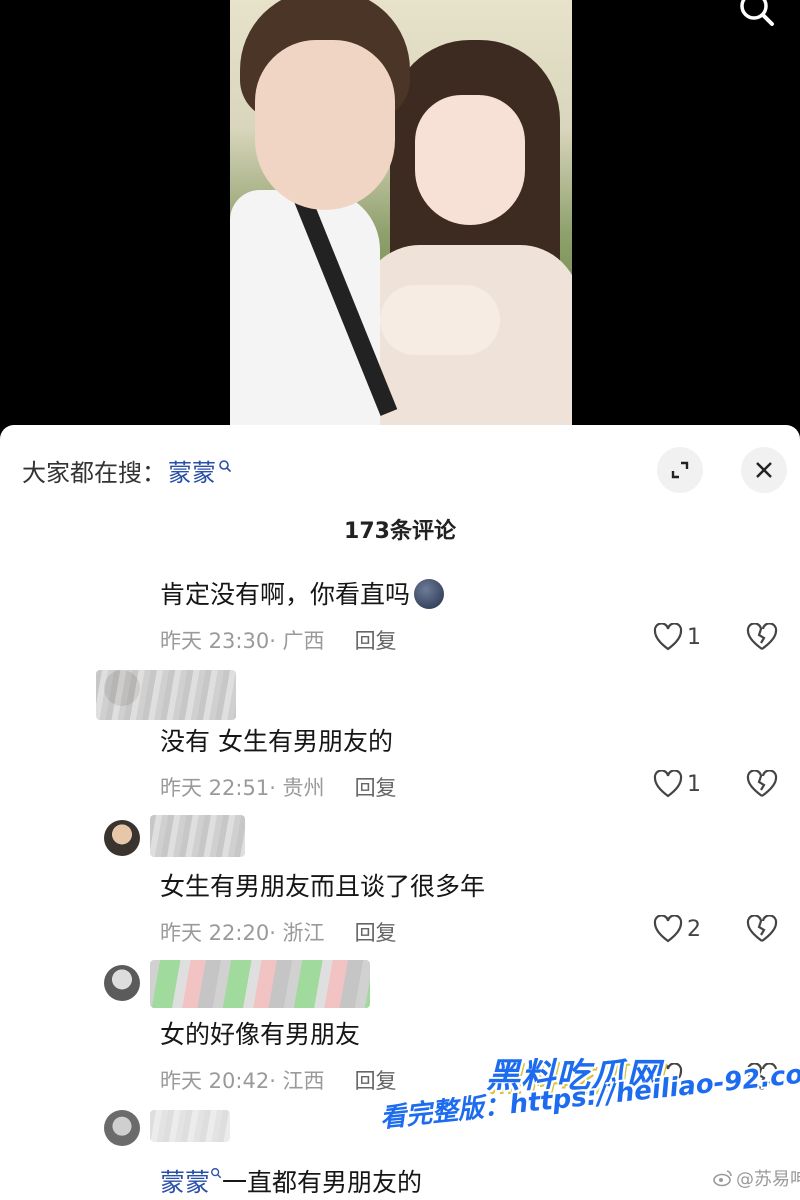  I want to click on comment-meta: 昨天 23:30· 广西 回复, so click(278, 640).